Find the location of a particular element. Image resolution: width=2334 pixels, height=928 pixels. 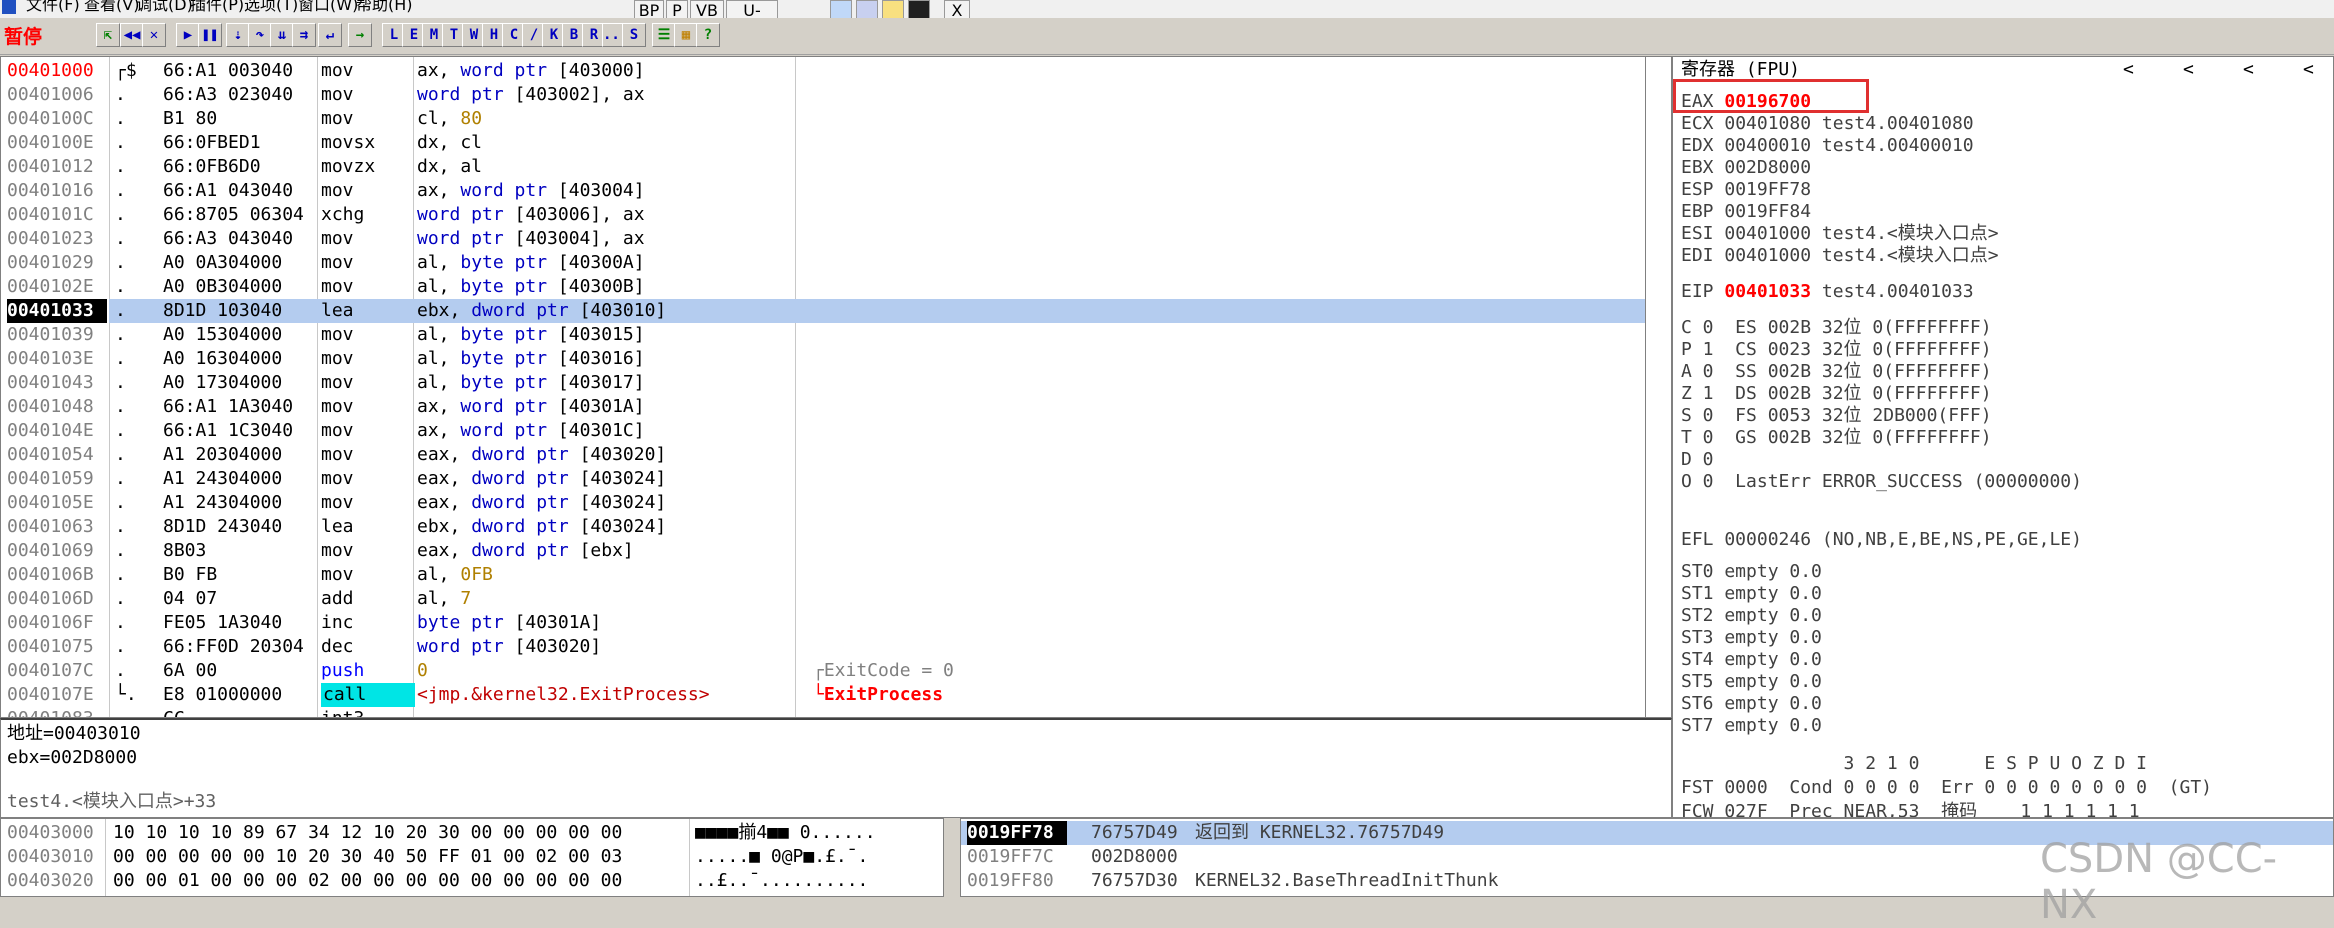

disasm-address: 0040103E is located at coordinates (57, 359).